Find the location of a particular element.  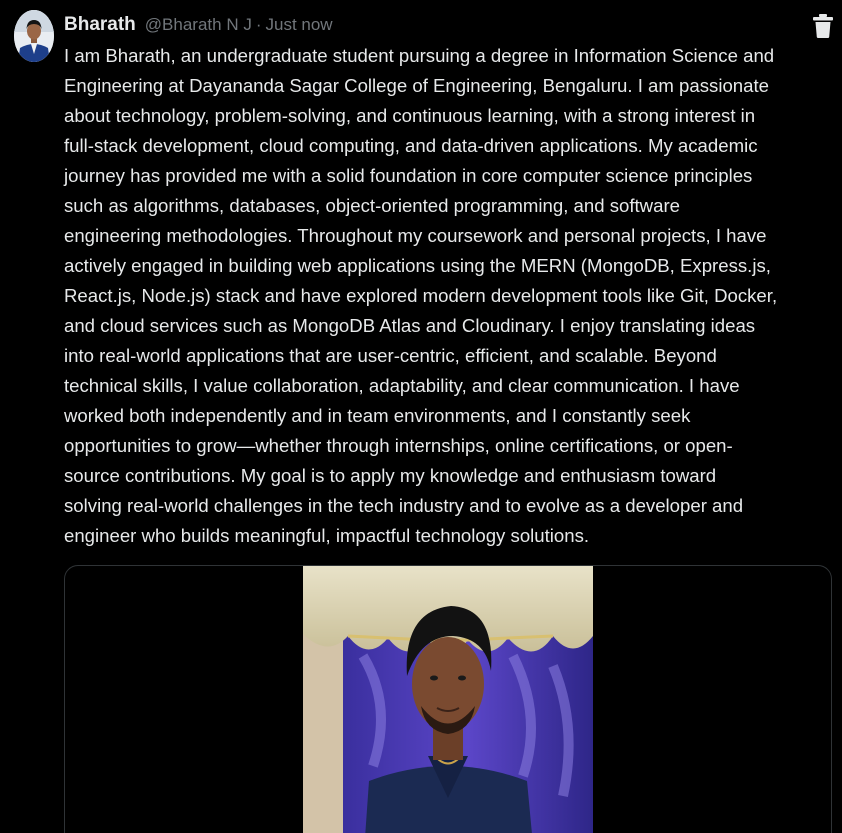

delete-post-button is located at coordinates (823, 26).